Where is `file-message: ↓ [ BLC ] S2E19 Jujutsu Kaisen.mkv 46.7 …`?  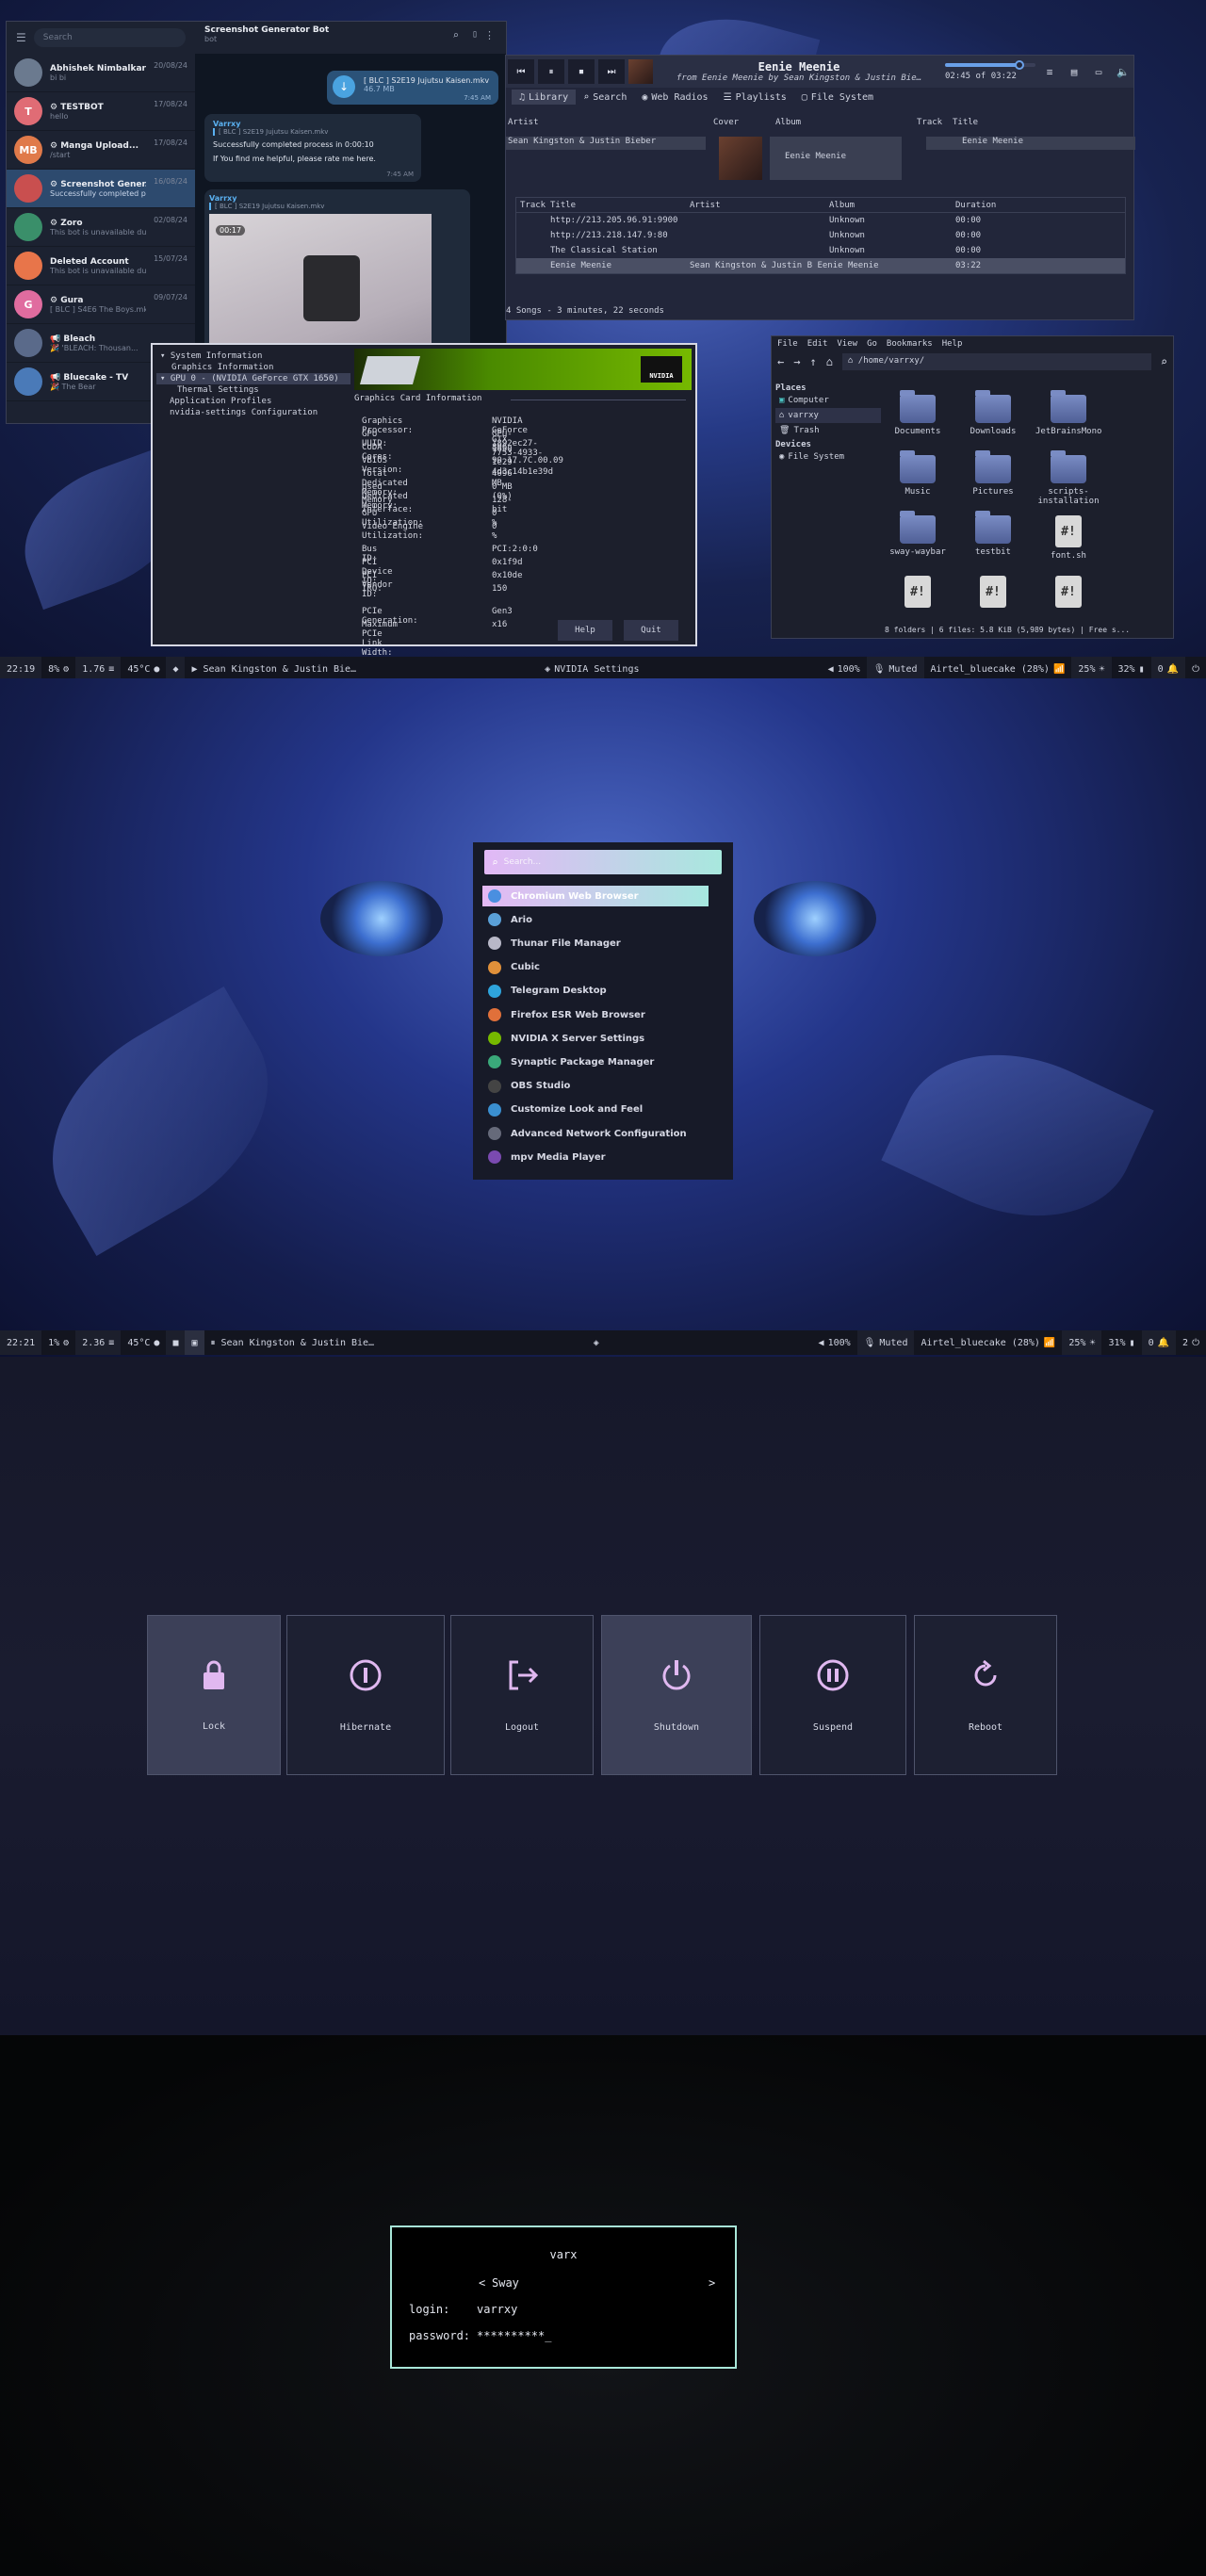
file-message: ↓ [ BLC ] S2E19 Jujutsu Kaisen.mkv 46.7 … is located at coordinates (412, 88).